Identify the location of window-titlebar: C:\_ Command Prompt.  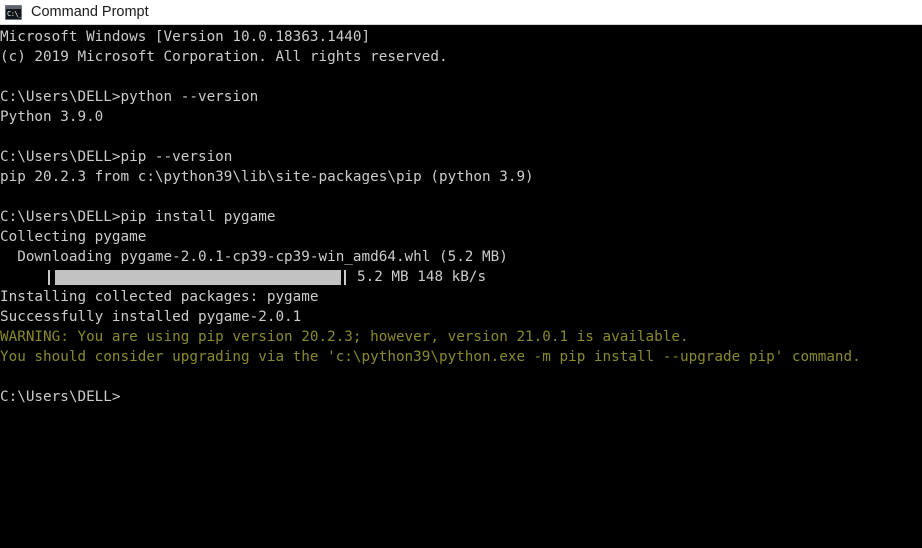
(461, 12).